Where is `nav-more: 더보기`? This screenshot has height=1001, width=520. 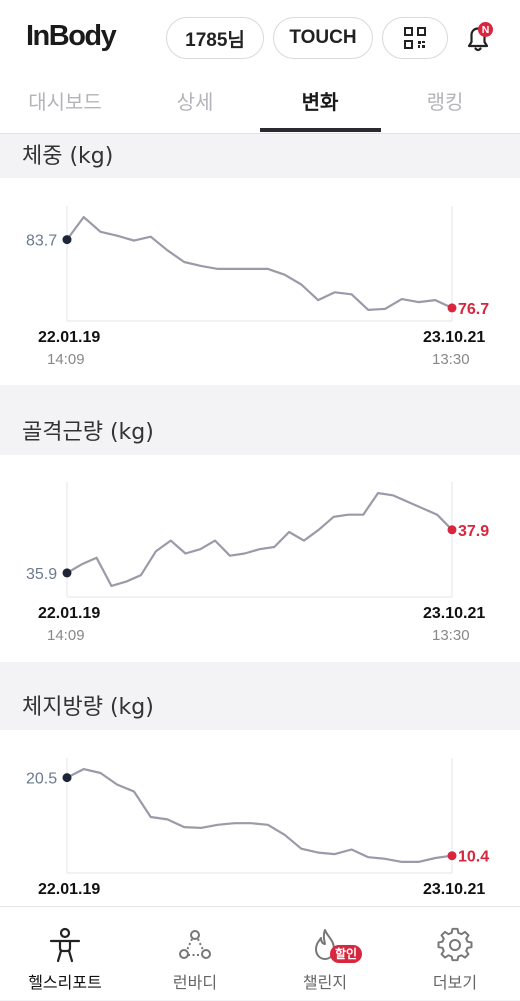
nav-more: 더보기 is located at coordinates (455, 954).